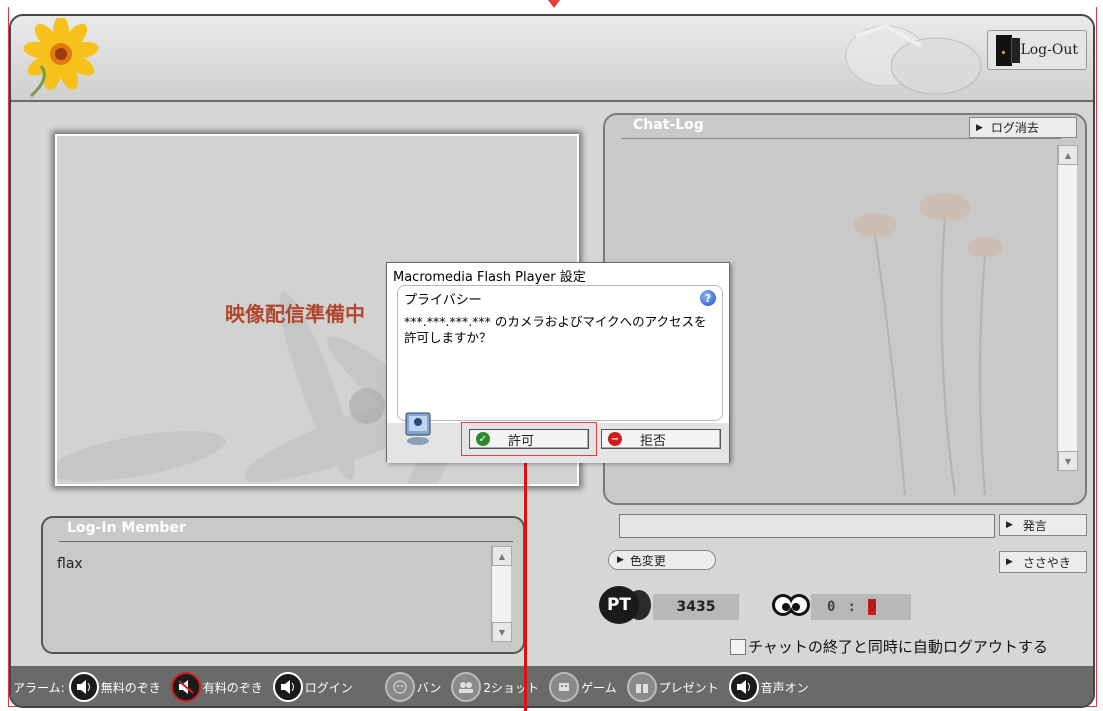 The height and width of the screenshot is (711, 1103). Describe the element at coordinates (501, 594) in the screenshot. I see `member-scrollbar: ▲ ▼` at that location.